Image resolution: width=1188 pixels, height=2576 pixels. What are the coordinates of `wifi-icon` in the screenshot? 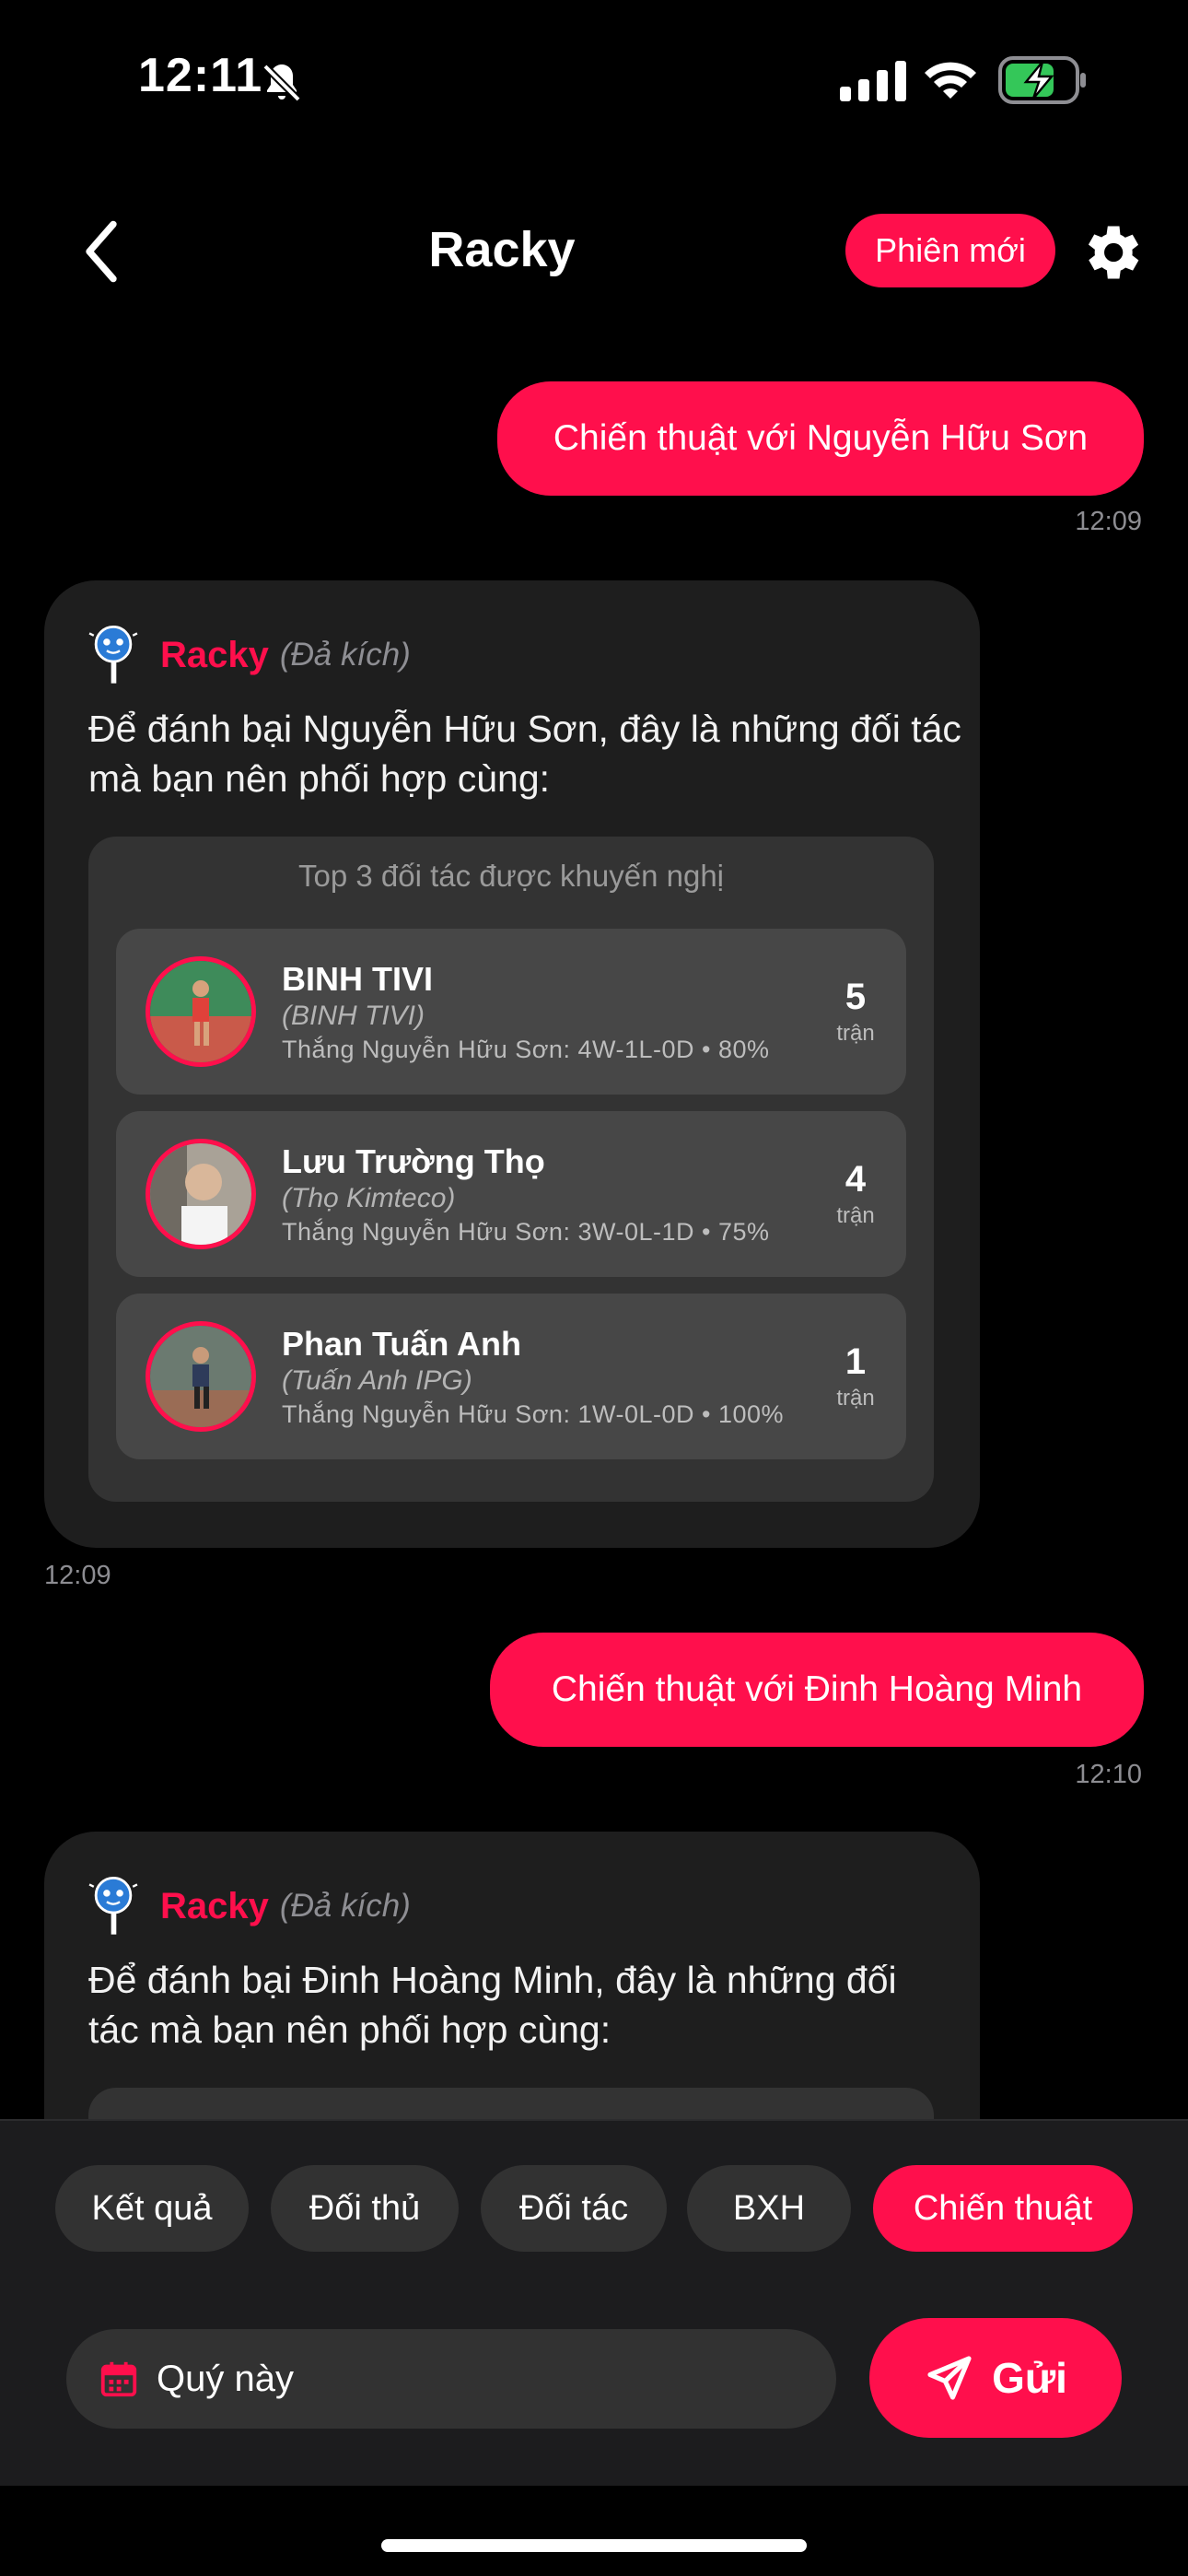 It's located at (951, 80).